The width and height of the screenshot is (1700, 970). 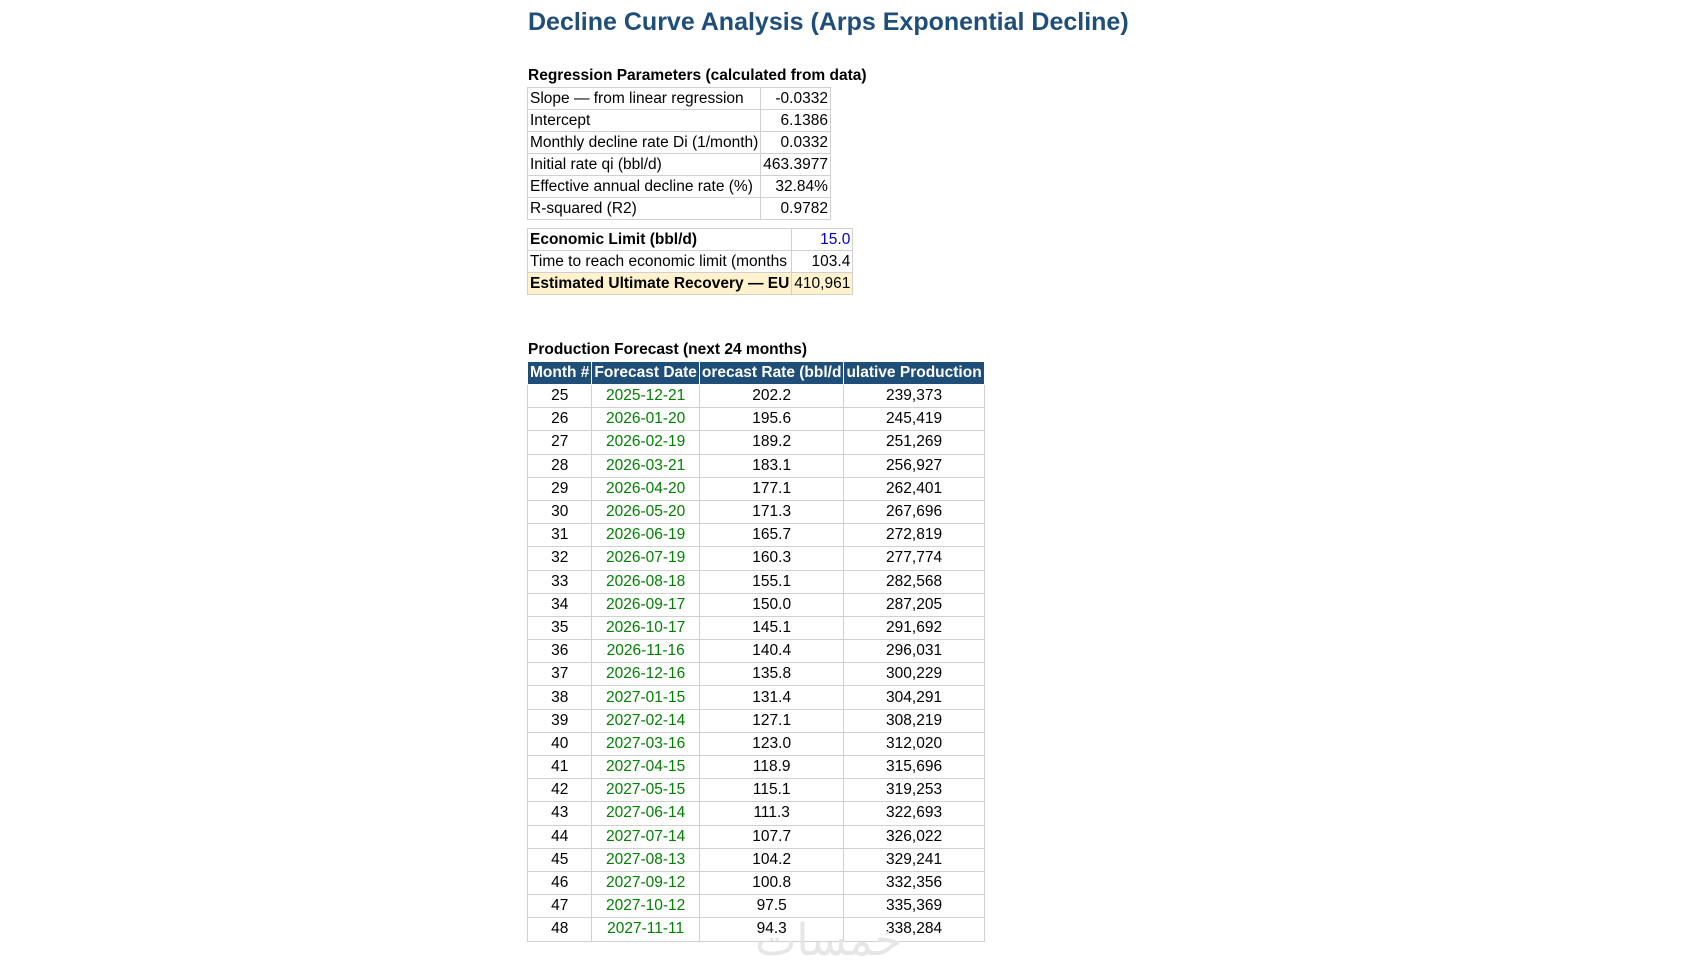 What do you see at coordinates (659, 261) in the screenshot?
I see `time-to-limit-label: Time to reach economic limit (months` at bounding box center [659, 261].